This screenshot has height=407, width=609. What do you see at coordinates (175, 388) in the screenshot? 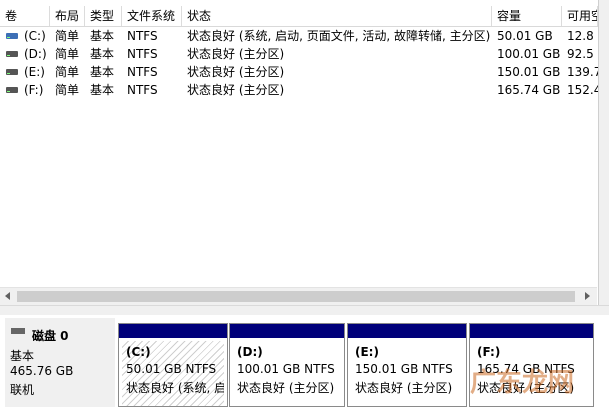
I see `partition-status: 状态良好 (系统, 启` at bounding box center [175, 388].